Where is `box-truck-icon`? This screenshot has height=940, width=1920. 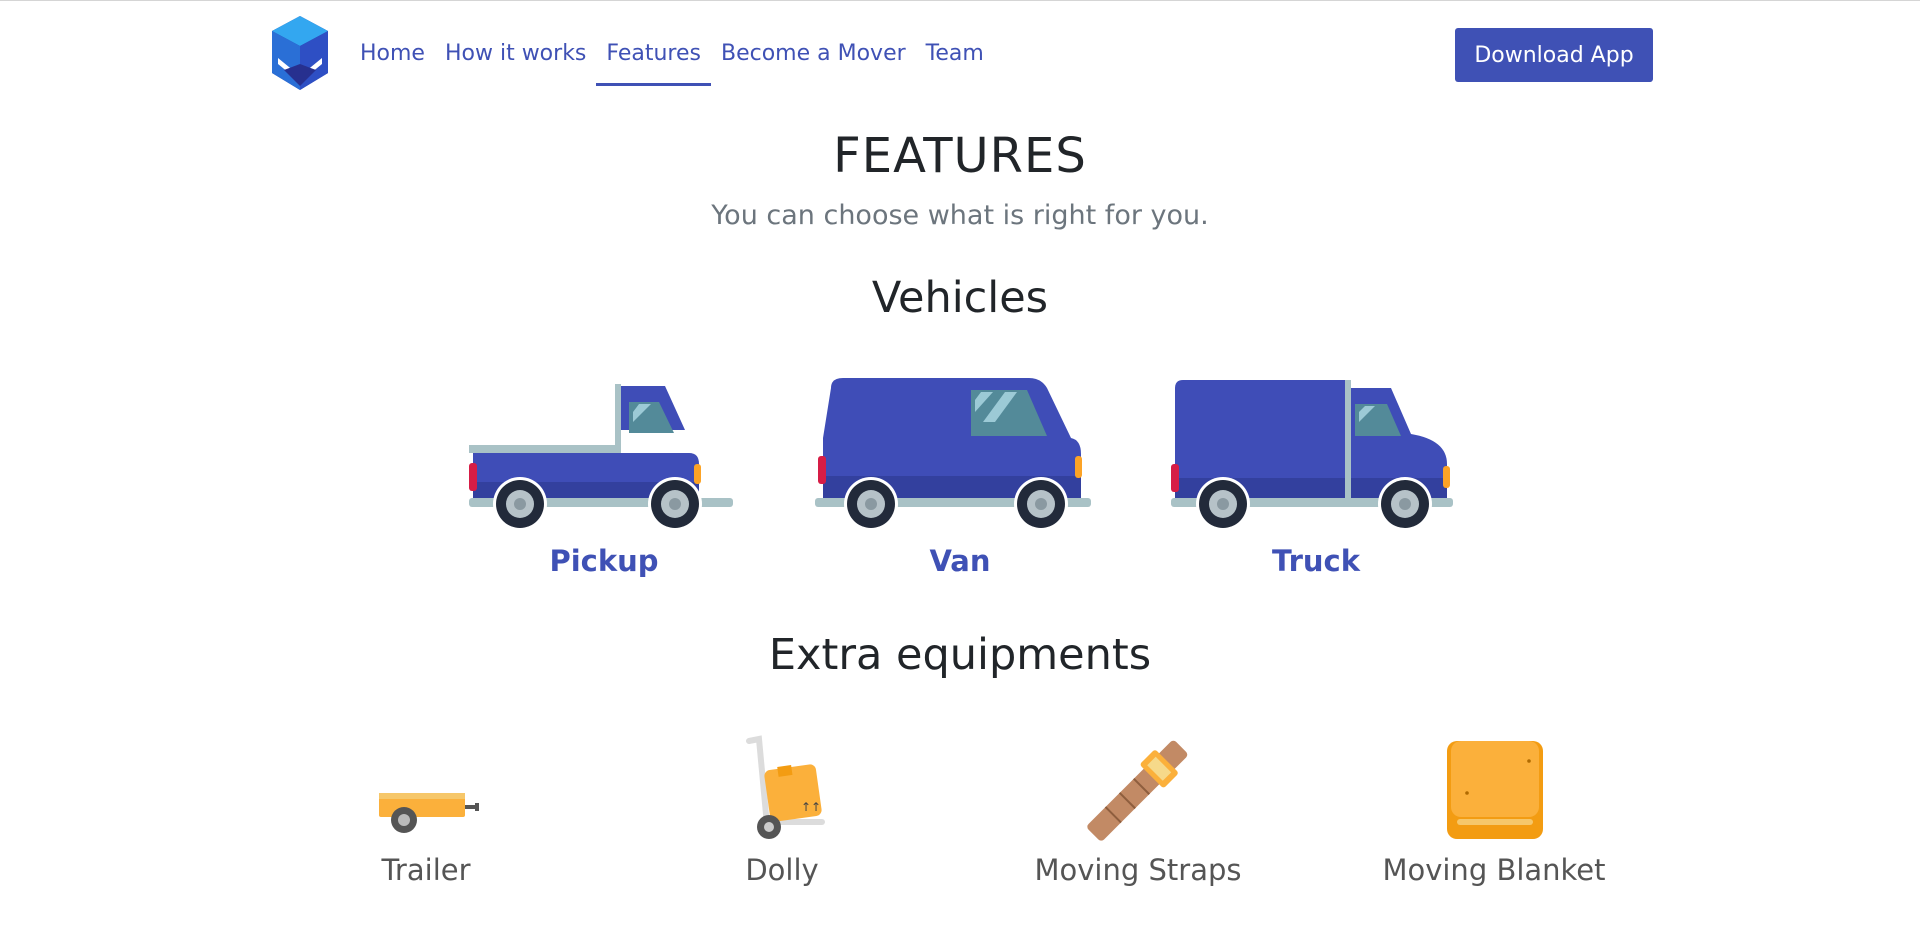 box-truck-icon is located at coordinates (1312, 455).